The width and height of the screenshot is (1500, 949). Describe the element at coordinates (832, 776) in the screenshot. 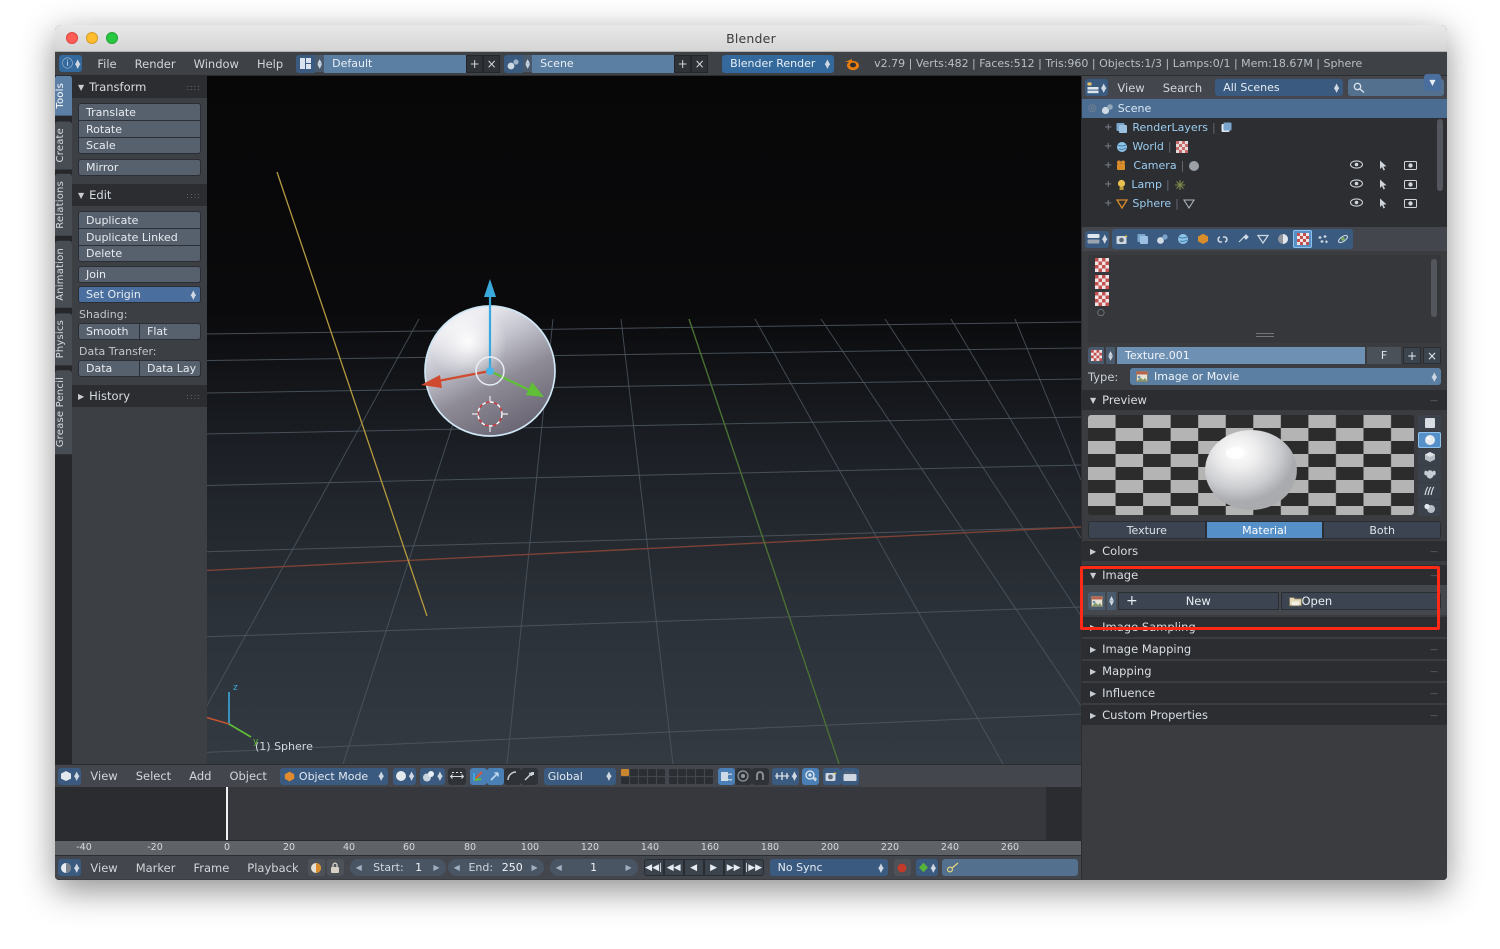

I see `render-image-icon` at that location.